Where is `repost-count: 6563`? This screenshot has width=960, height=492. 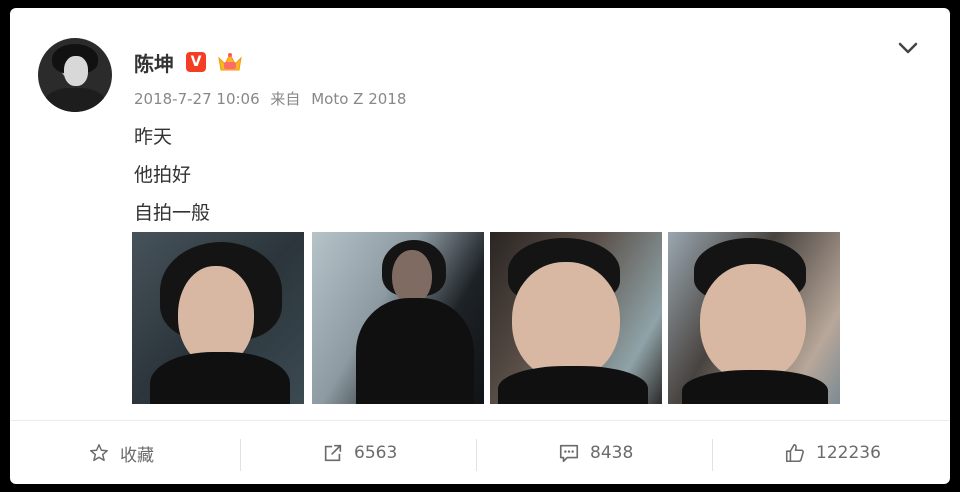 repost-count: 6563 is located at coordinates (376, 453).